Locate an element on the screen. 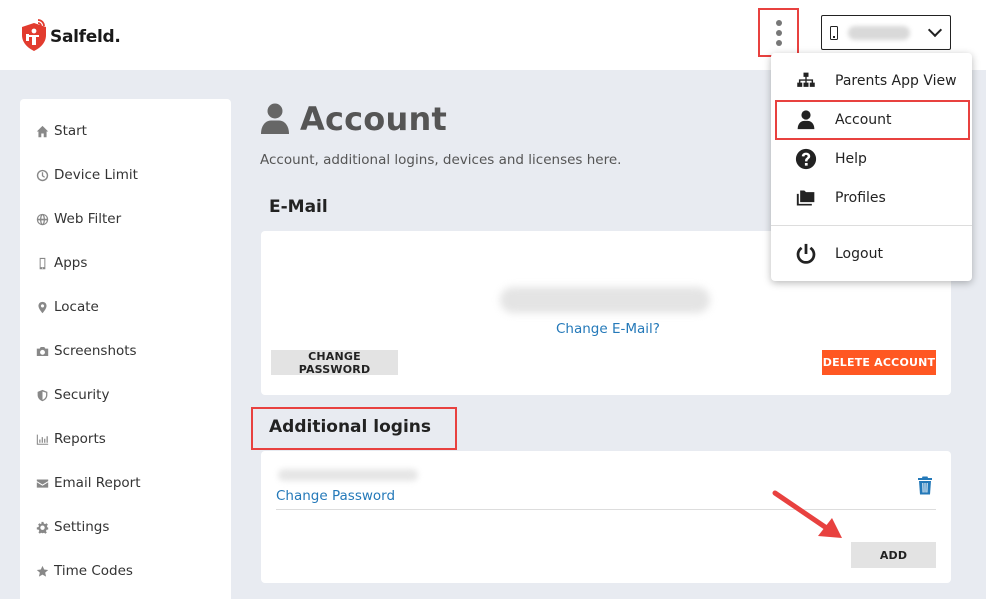  question-circle-icon is located at coordinates (806, 159).